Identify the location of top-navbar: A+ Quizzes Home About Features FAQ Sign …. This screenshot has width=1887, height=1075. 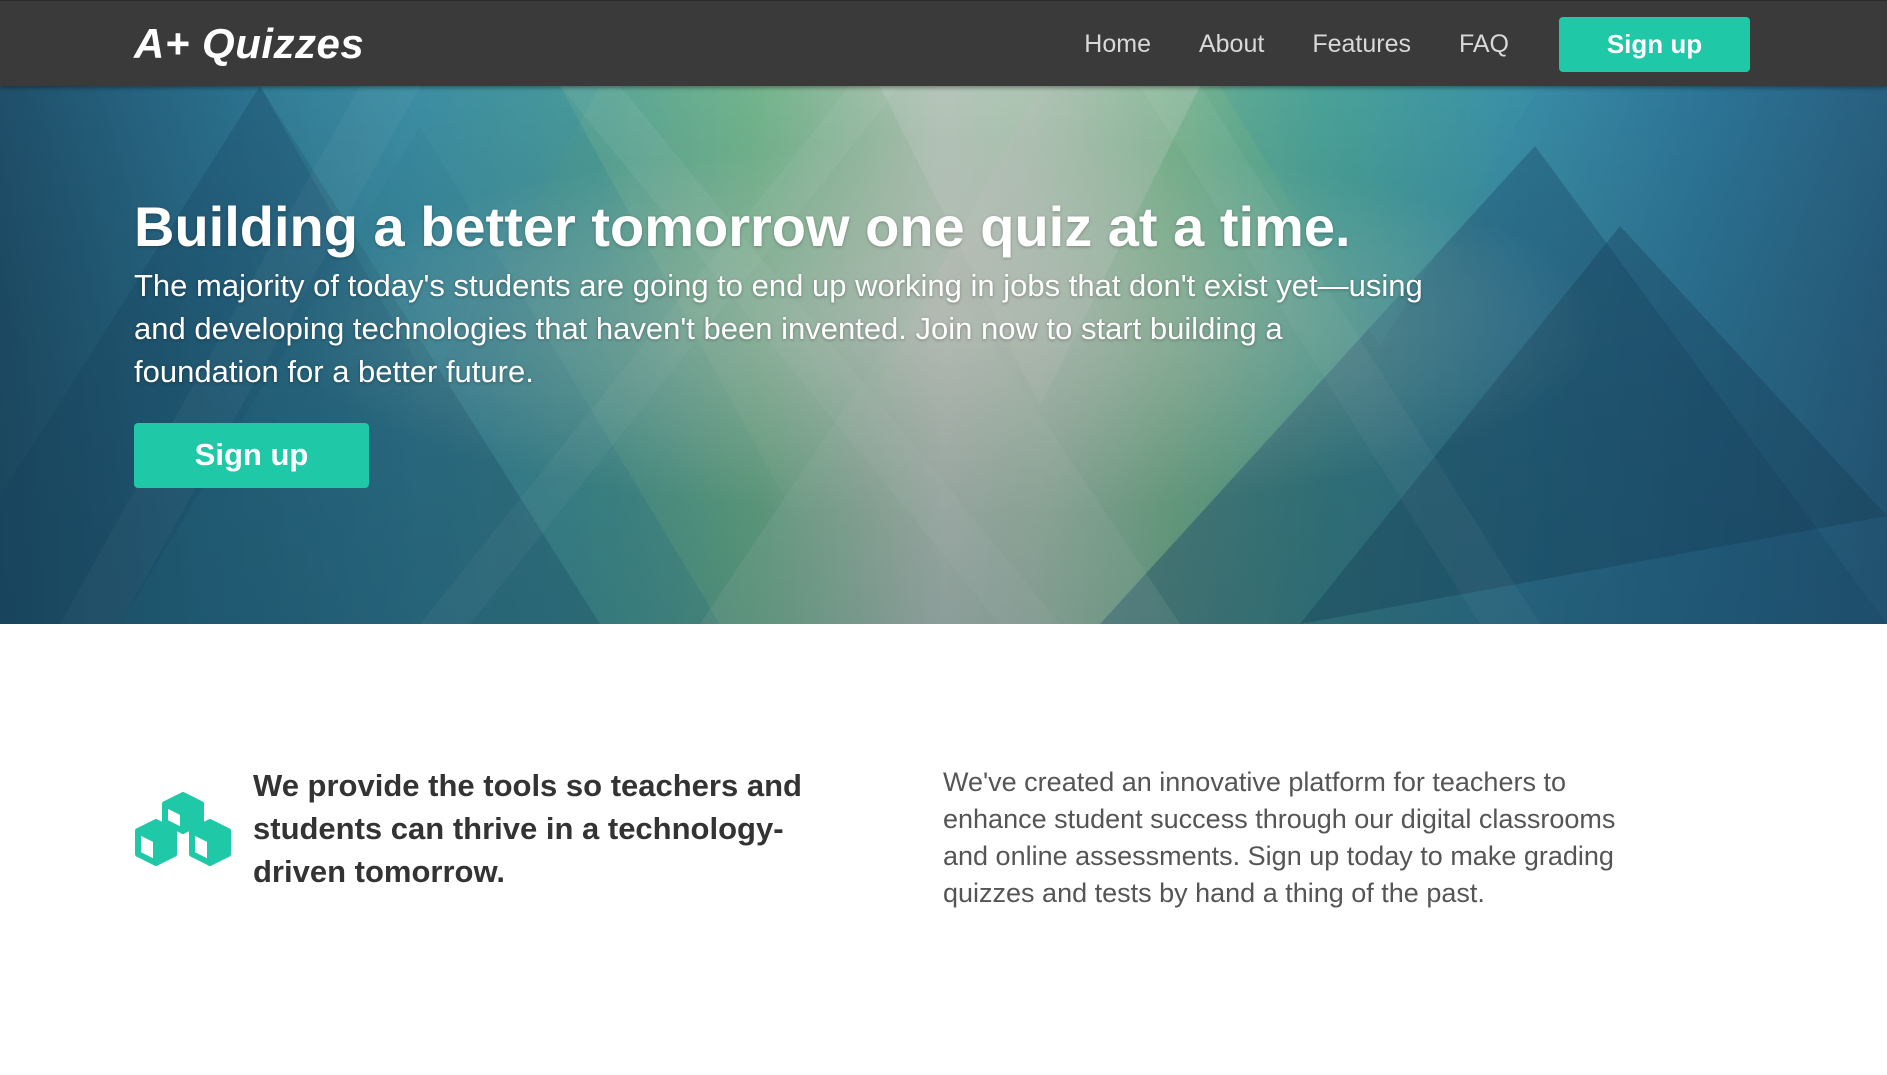
(943, 43).